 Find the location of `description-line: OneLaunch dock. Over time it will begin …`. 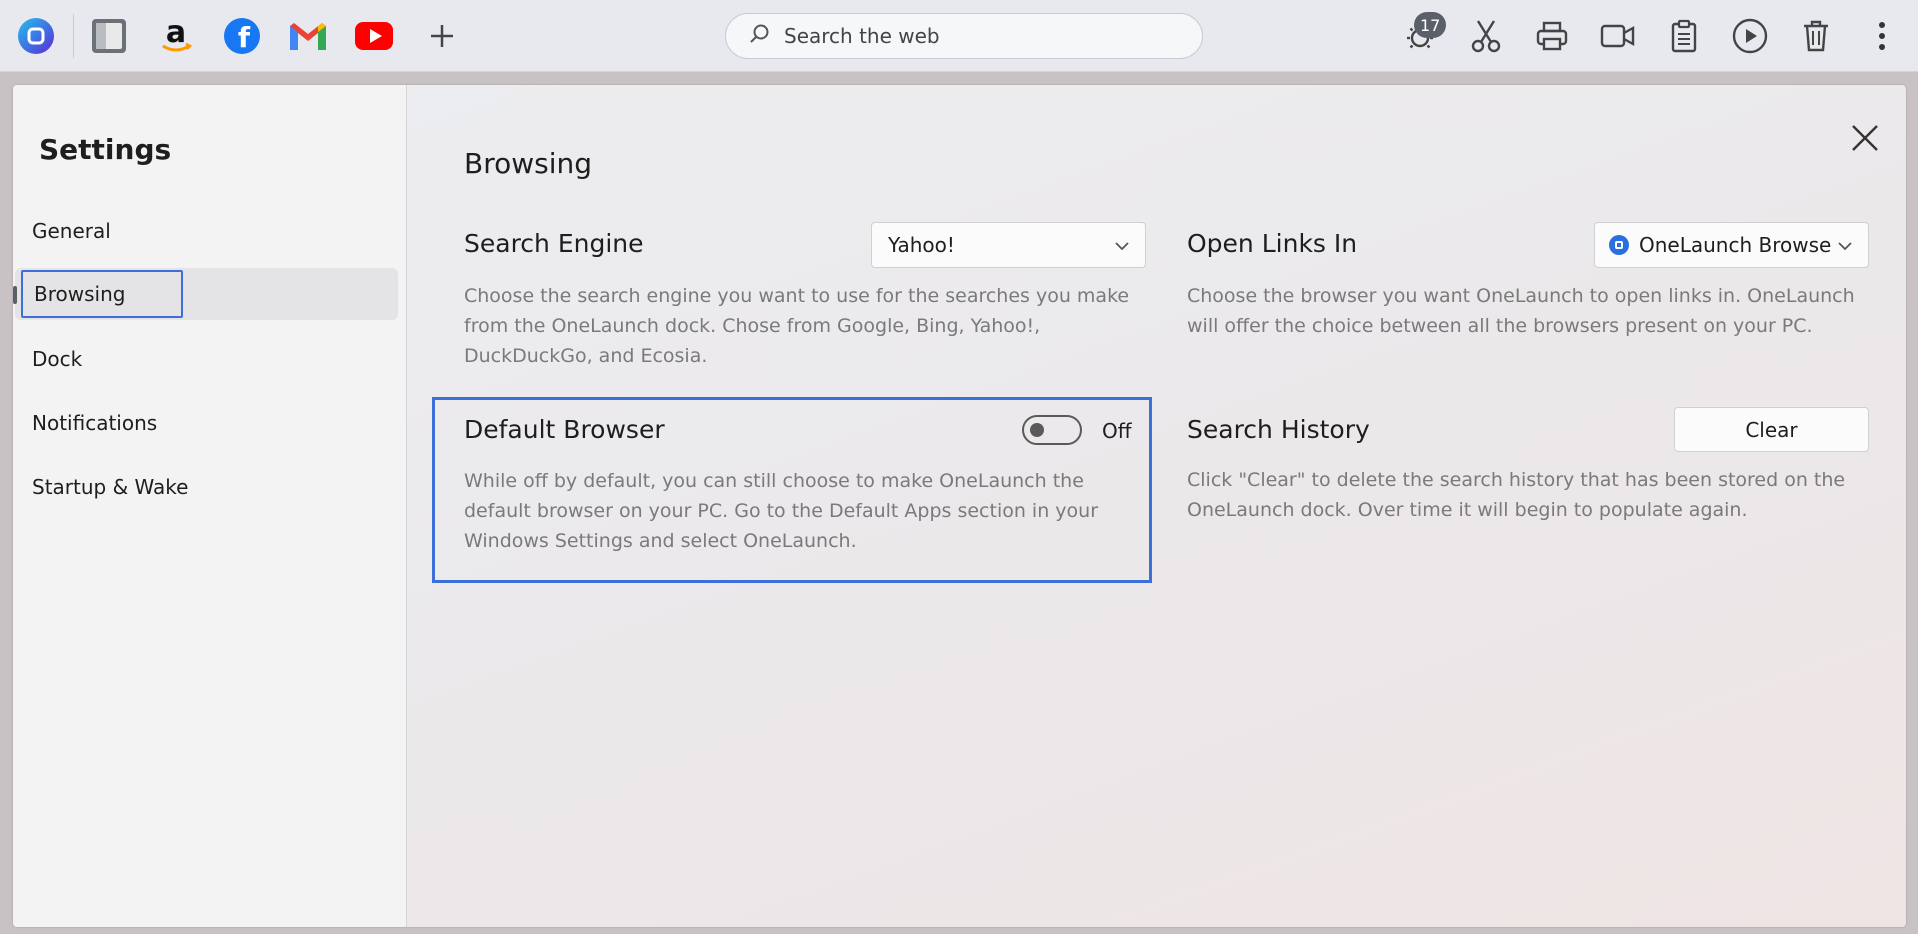

description-line: OneLaunch dock. Over time it will begin … is located at coordinates (1467, 510).